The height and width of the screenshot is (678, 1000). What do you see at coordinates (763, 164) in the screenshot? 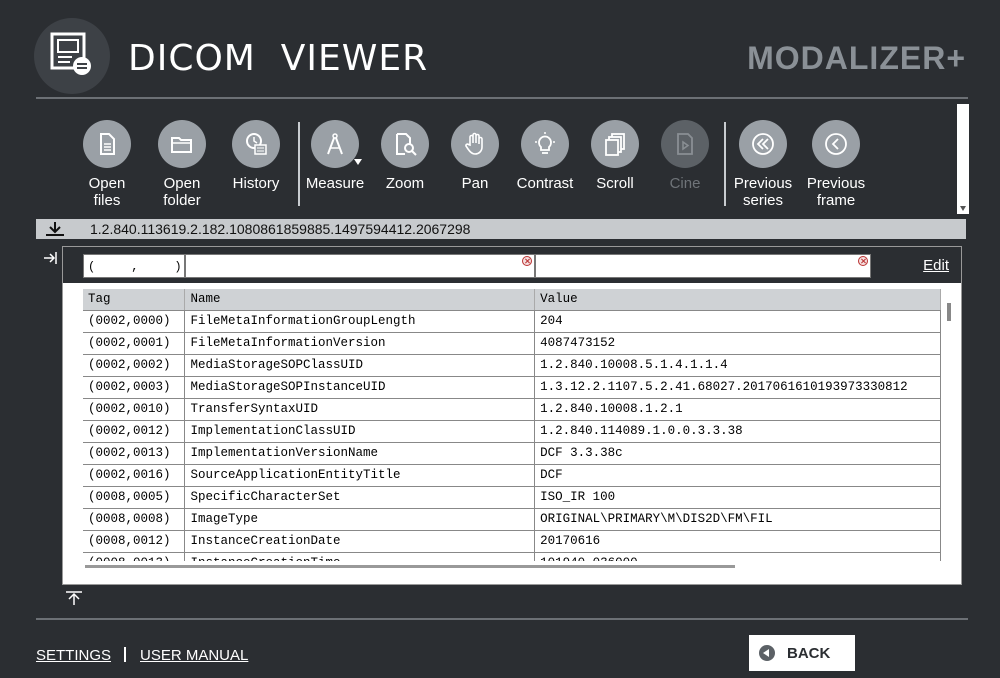
I see `previous-series-button: Previous series` at bounding box center [763, 164].